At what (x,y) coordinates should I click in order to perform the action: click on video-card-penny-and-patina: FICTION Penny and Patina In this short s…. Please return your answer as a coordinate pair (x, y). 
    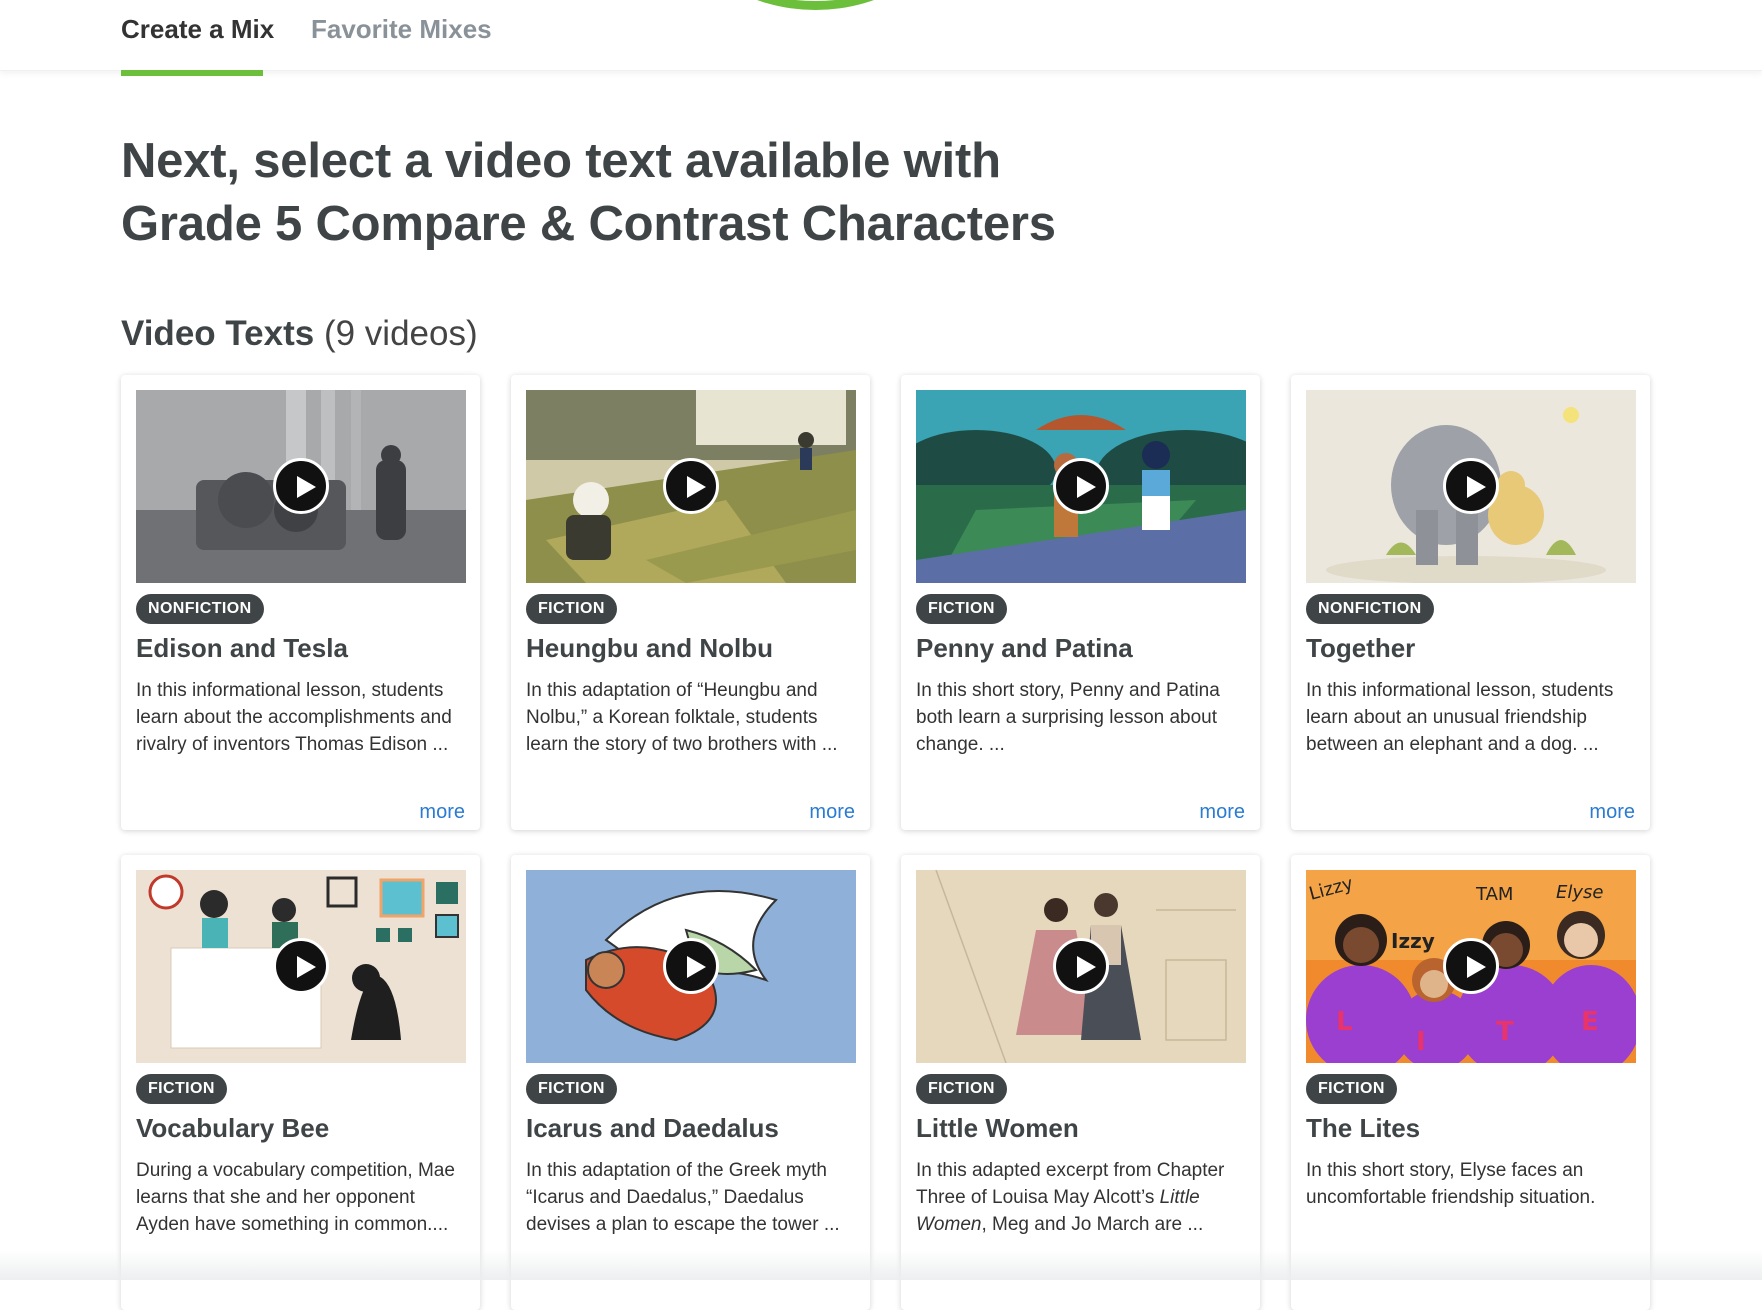
    Looking at the image, I should click on (1080, 602).